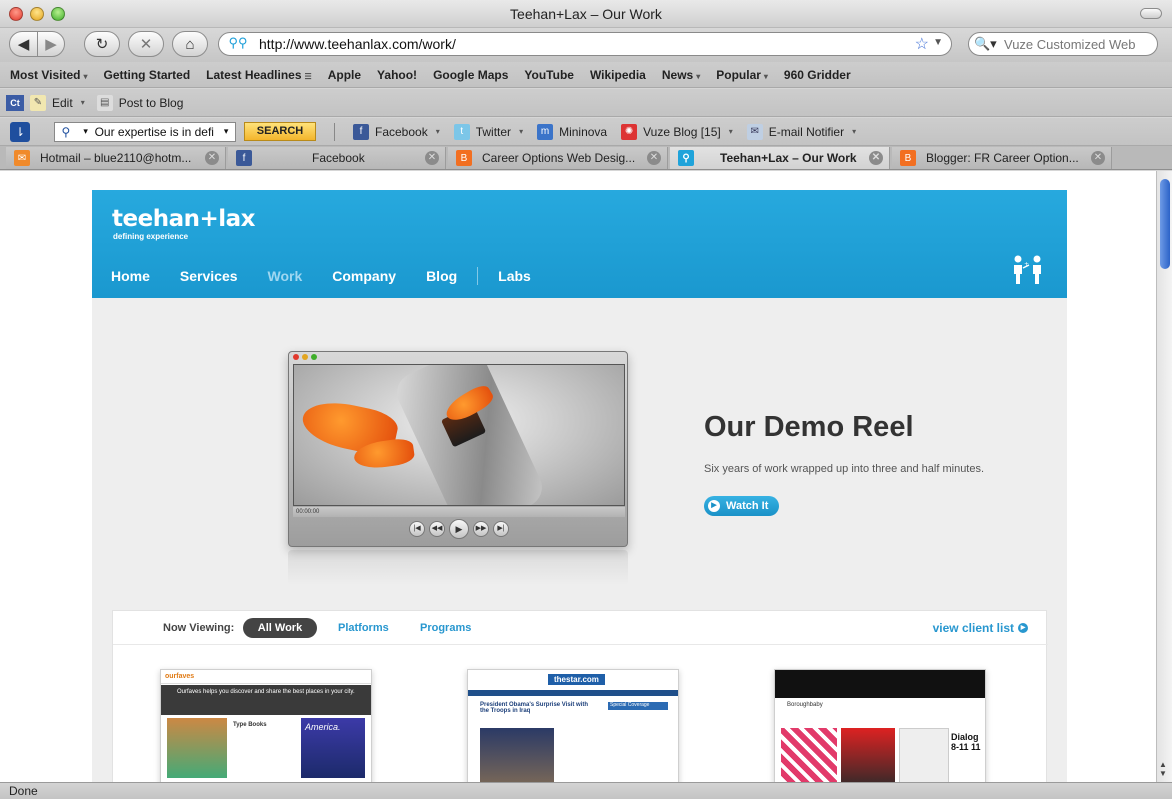 The image size is (1172, 799). I want to click on twitter-icon: t, so click(461, 131).